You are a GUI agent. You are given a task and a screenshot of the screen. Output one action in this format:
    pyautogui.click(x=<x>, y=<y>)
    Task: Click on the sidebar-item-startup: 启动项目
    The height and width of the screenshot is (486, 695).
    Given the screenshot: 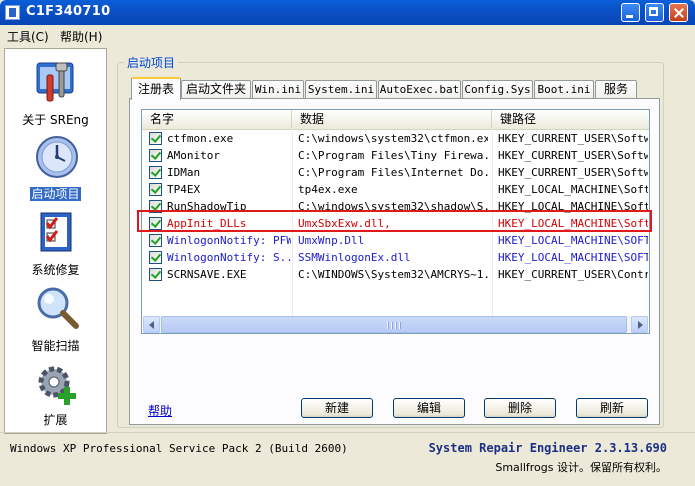 What is the action you would take?
    pyautogui.click(x=55, y=168)
    